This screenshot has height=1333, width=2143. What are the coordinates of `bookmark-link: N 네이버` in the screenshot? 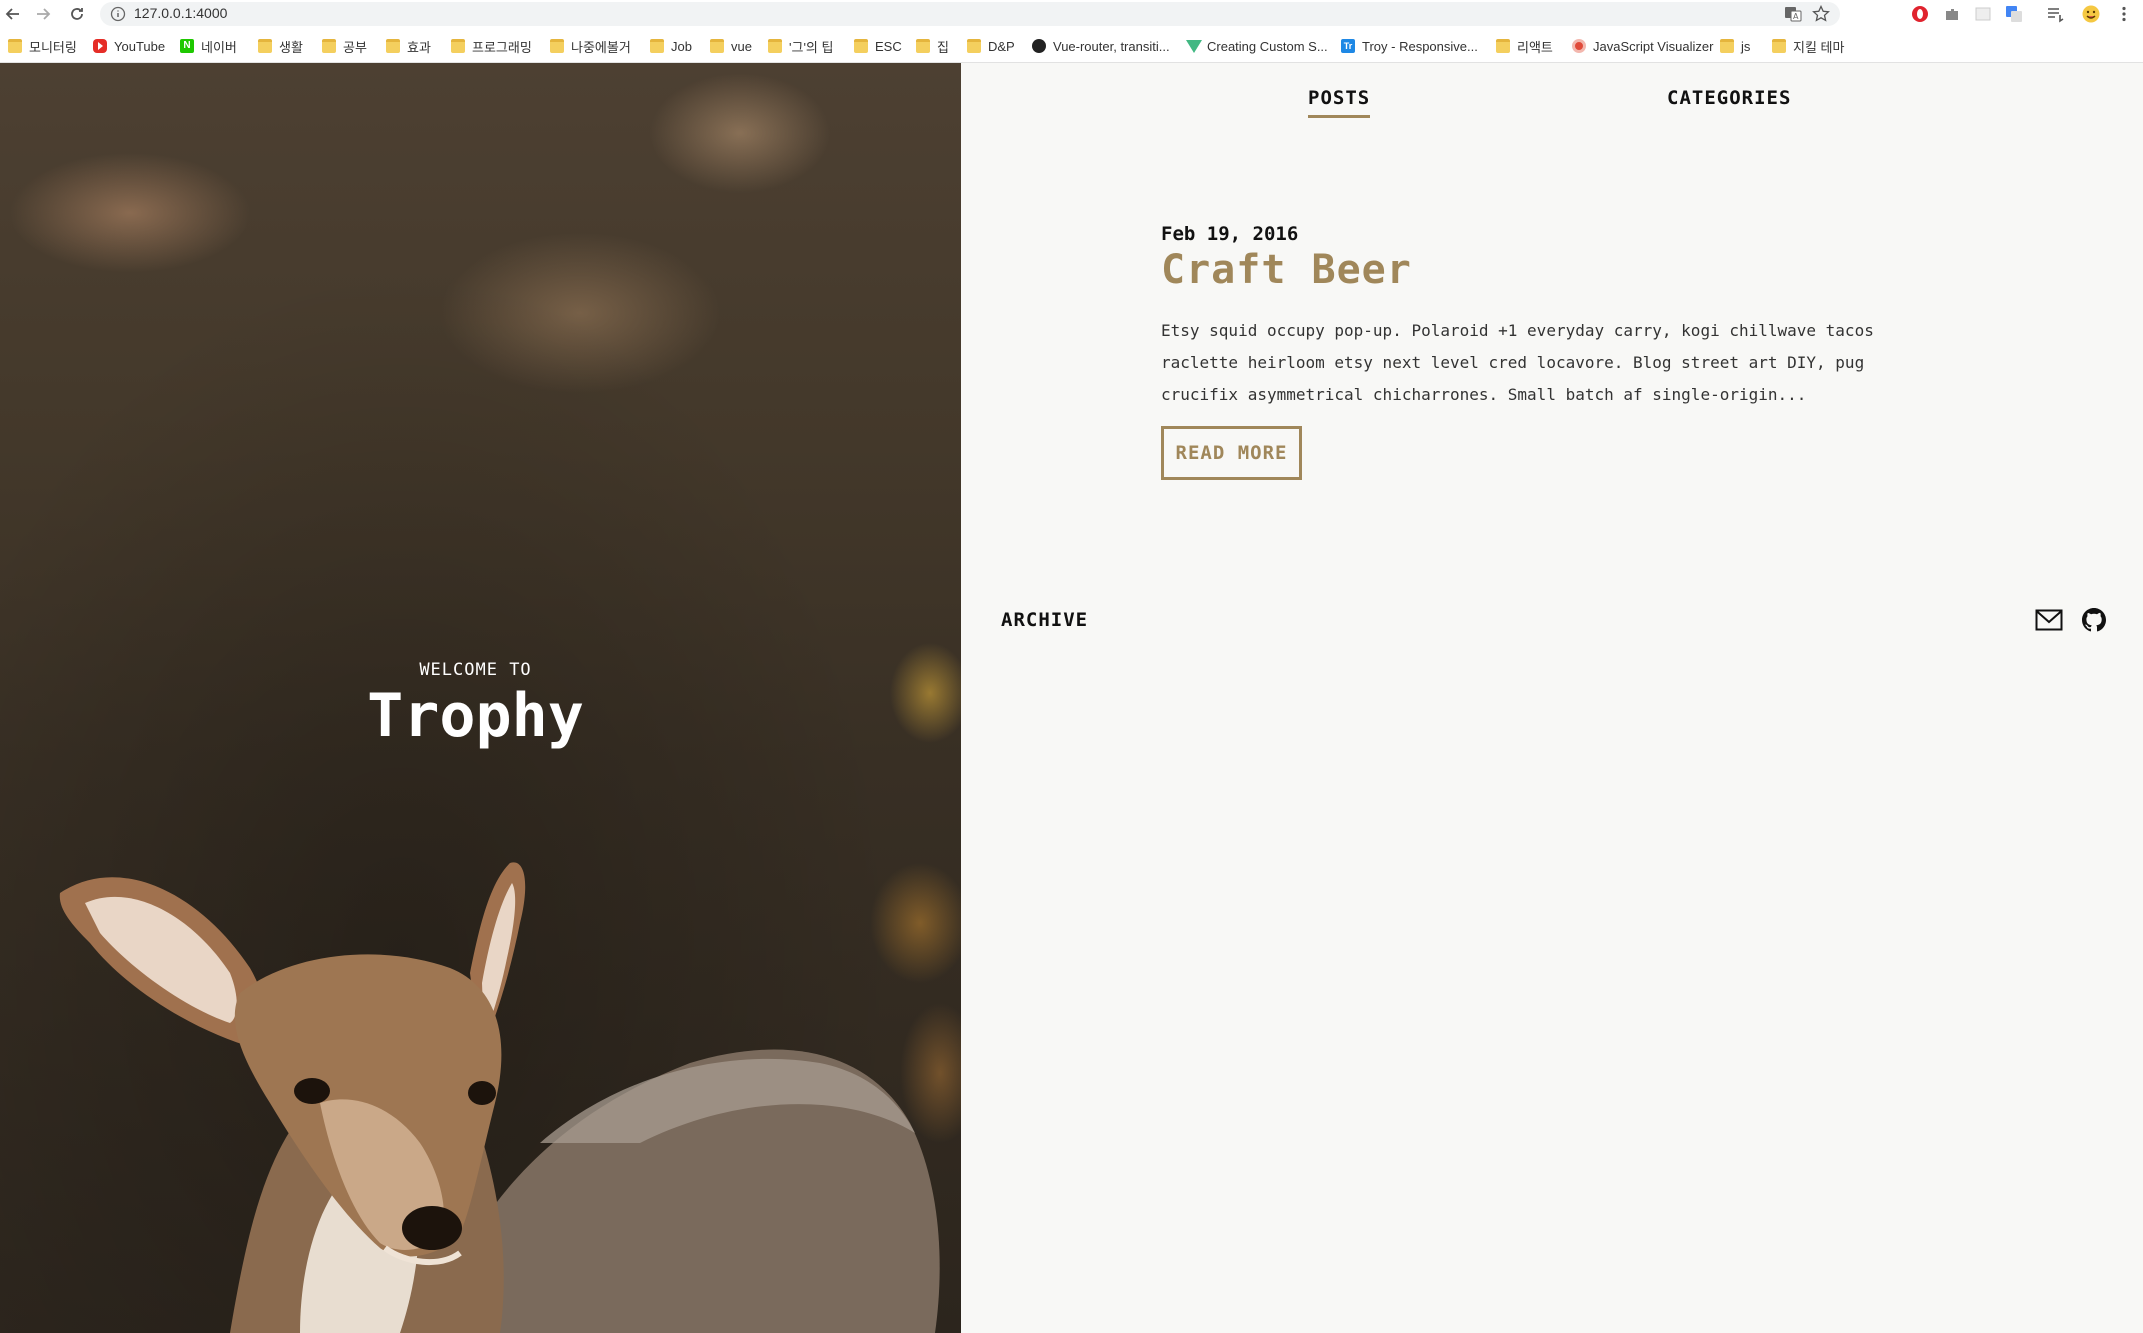 It's located at (208, 46).